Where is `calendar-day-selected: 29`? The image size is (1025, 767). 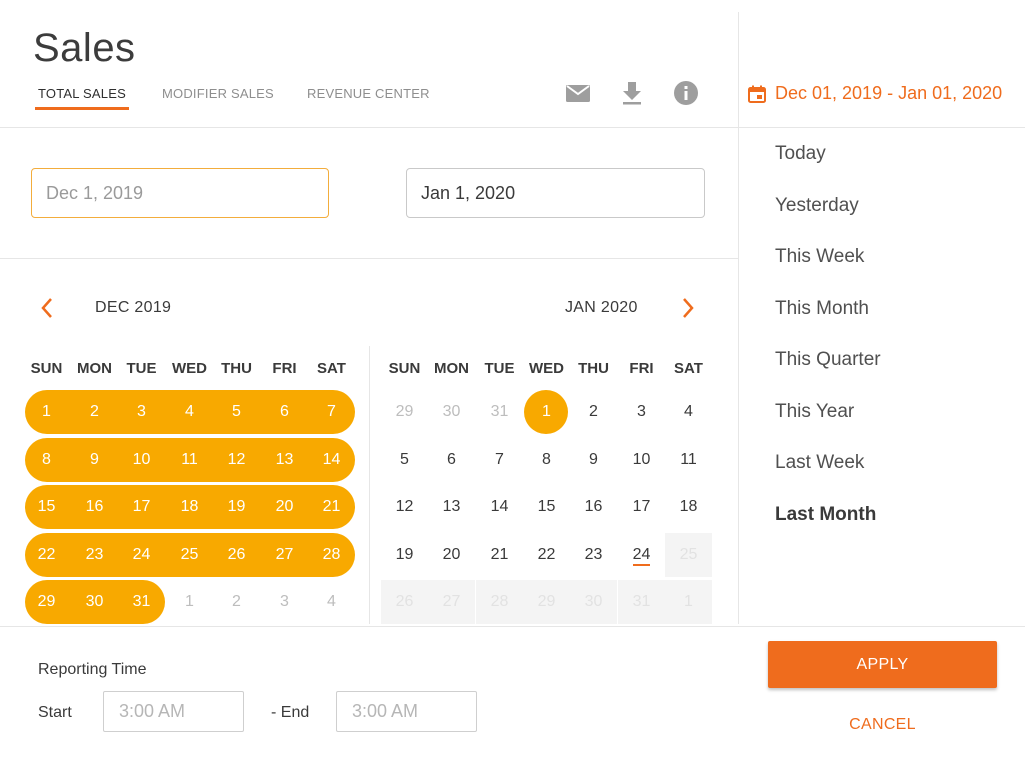 calendar-day-selected: 29 is located at coordinates (46, 602).